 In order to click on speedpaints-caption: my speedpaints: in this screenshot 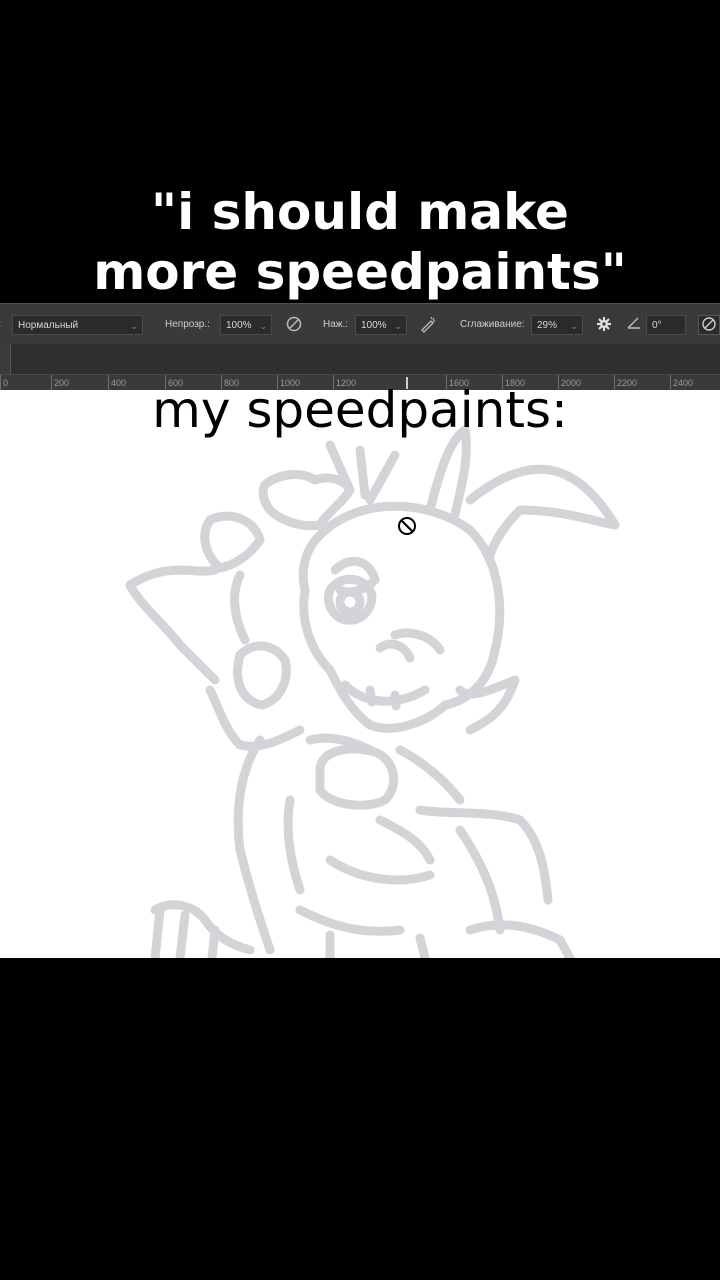, I will do `click(360, 410)`.